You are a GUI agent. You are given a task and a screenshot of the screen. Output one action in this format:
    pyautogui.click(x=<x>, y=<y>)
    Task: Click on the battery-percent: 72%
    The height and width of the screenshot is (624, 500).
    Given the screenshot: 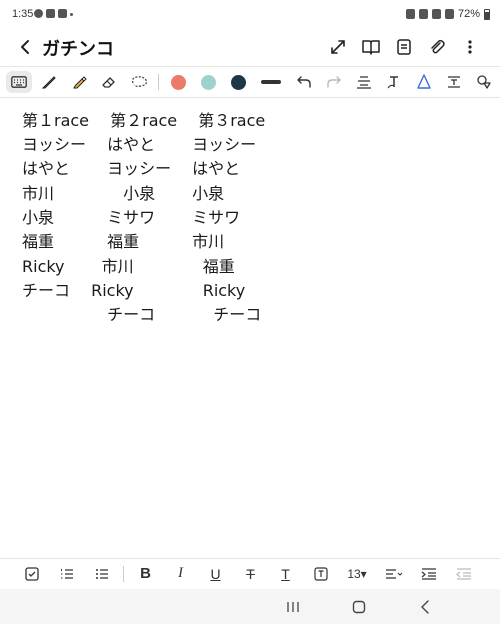 What is the action you would take?
    pyautogui.click(x=468, y=14)
    